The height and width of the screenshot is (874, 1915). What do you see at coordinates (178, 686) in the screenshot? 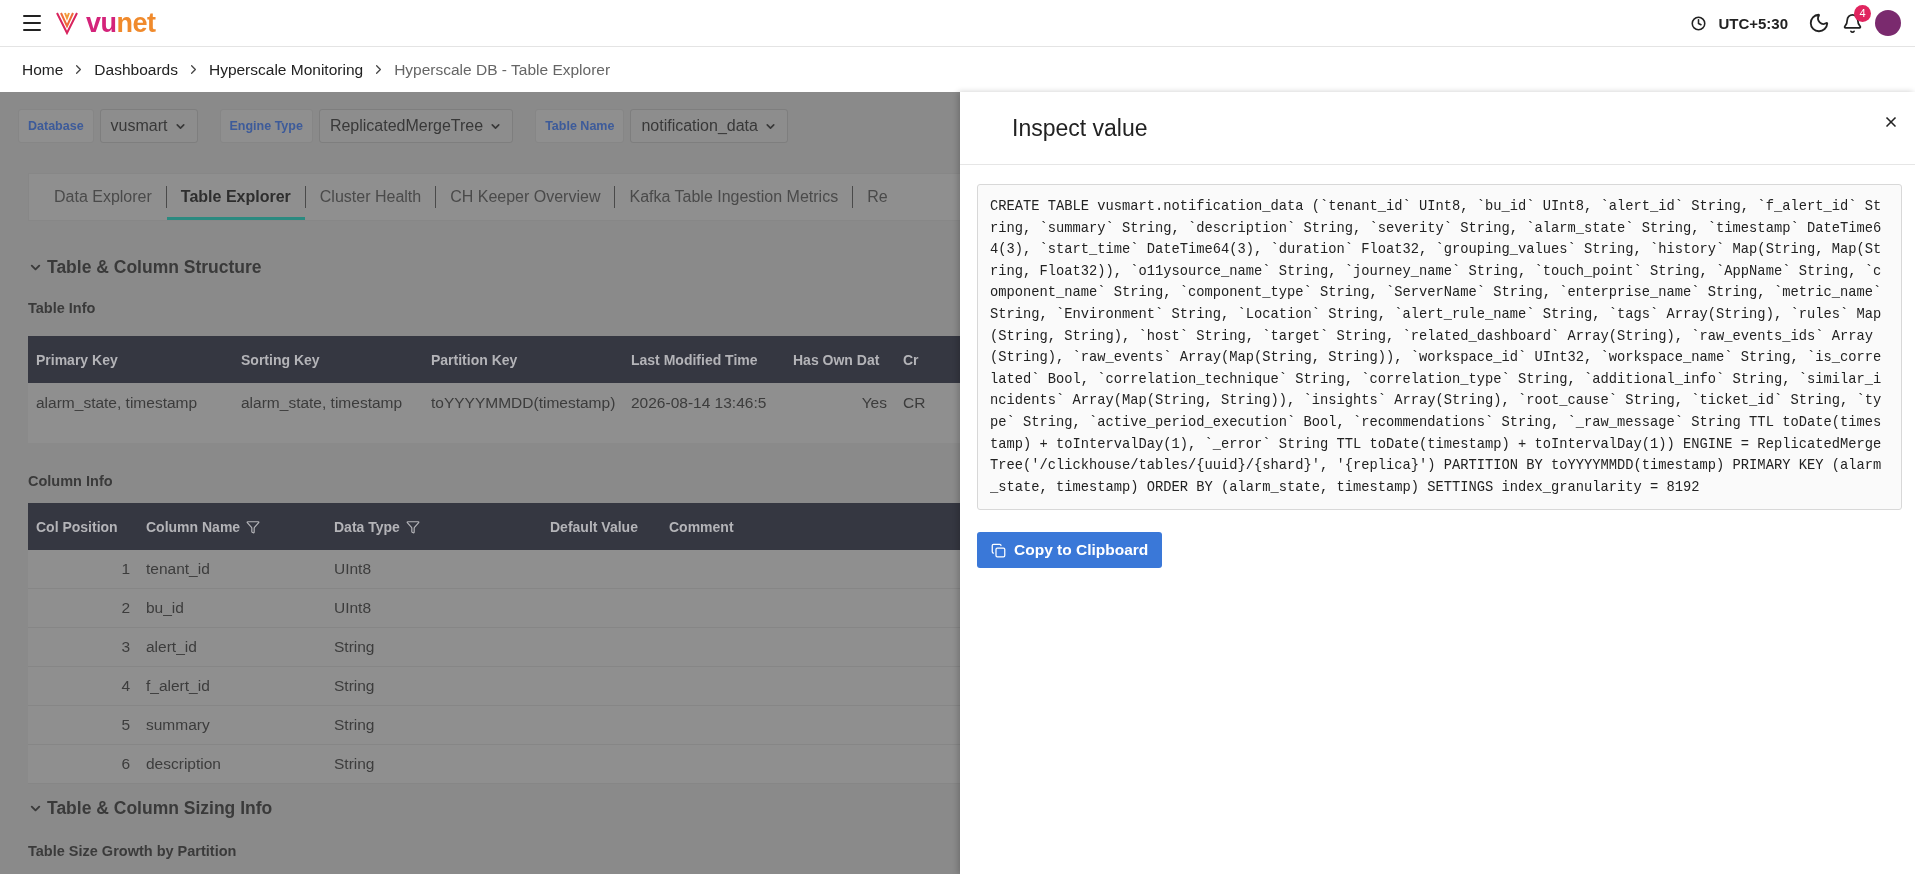
I see `table-cell-text: f_alert_id` at bounding box center [178, 686].